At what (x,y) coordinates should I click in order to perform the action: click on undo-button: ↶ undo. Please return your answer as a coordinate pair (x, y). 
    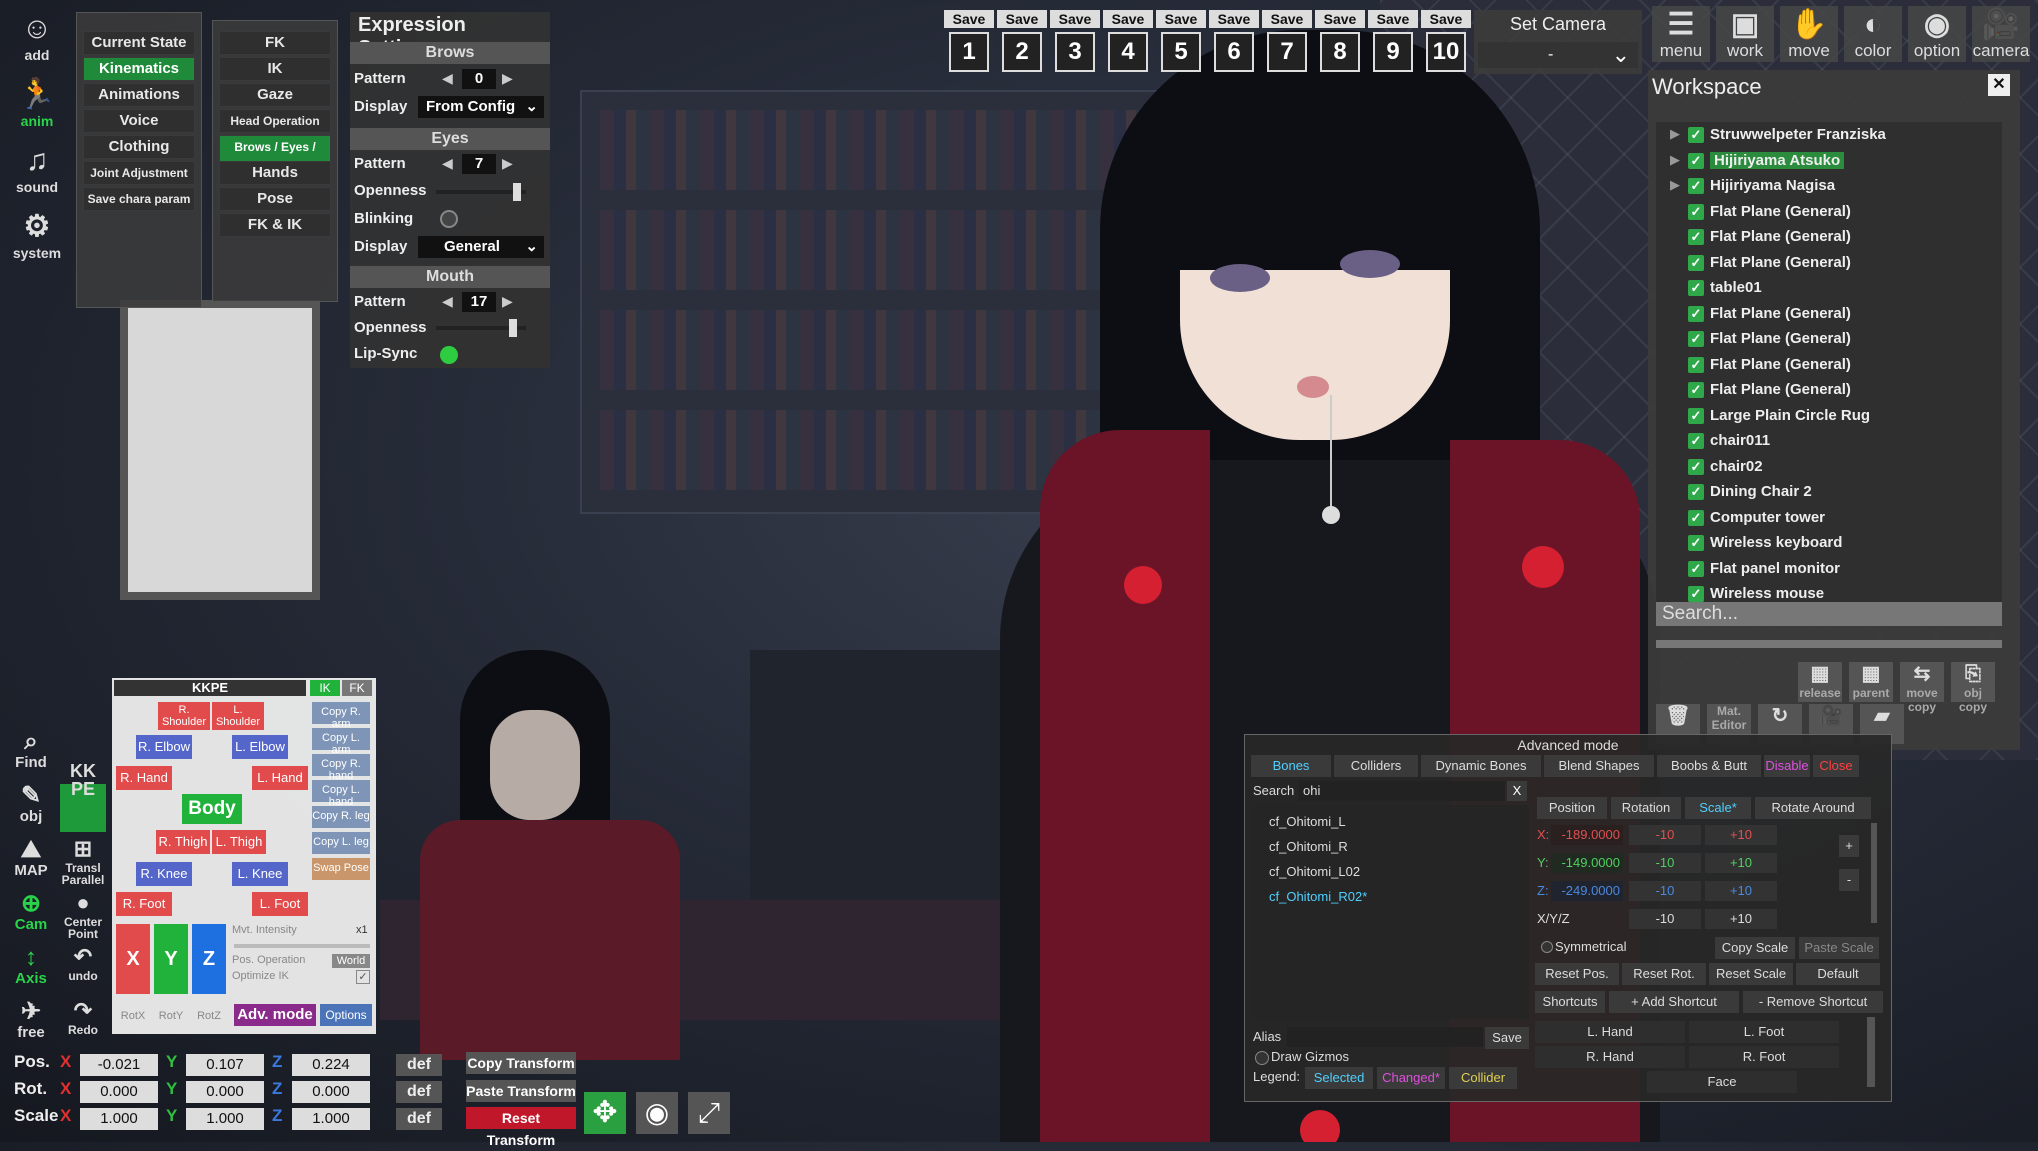
    Looking at the image, I should click on (83, 968).